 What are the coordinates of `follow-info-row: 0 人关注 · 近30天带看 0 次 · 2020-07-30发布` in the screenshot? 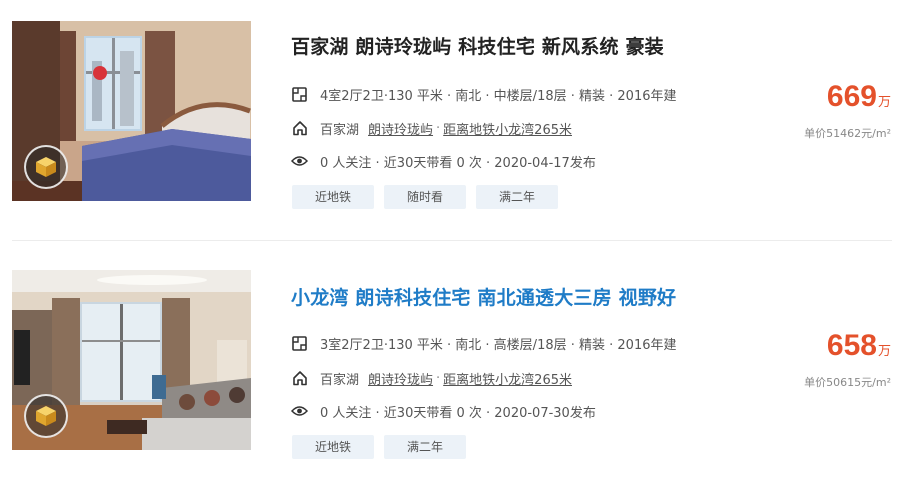 It's located at (443, 411).